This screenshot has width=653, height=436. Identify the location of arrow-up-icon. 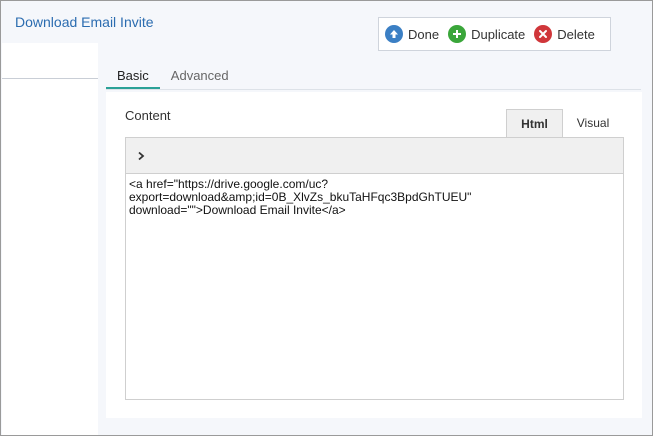
(394, 34).